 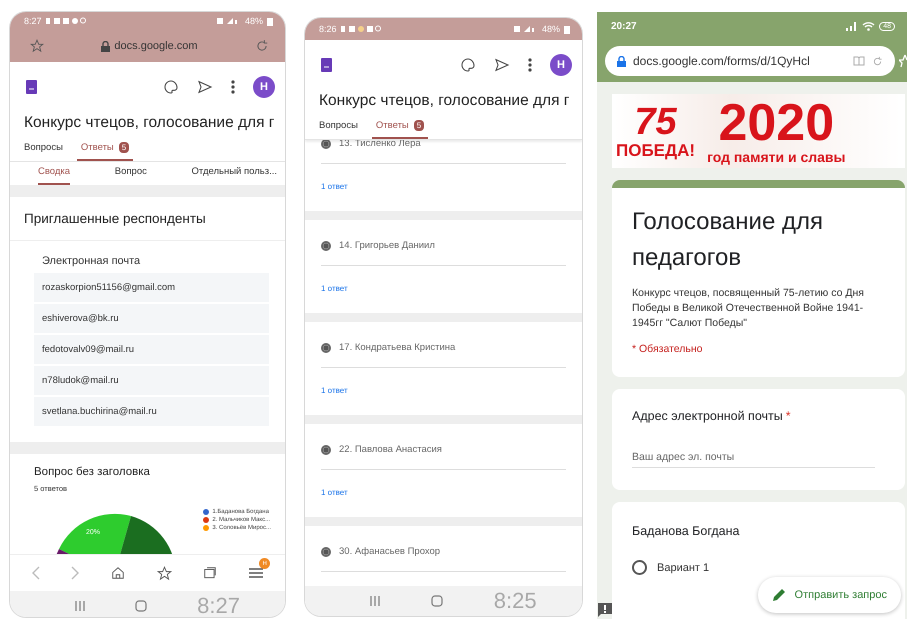 What do you see at coordinates (748, 308) in the screenshot?
I see `form-description: Конкурс чтецов, посвященный 75-летию со Дня Победы в Великой Отечественной Войне 1941-1945гг "Салют Победы"` at bounding box center [748, 308].